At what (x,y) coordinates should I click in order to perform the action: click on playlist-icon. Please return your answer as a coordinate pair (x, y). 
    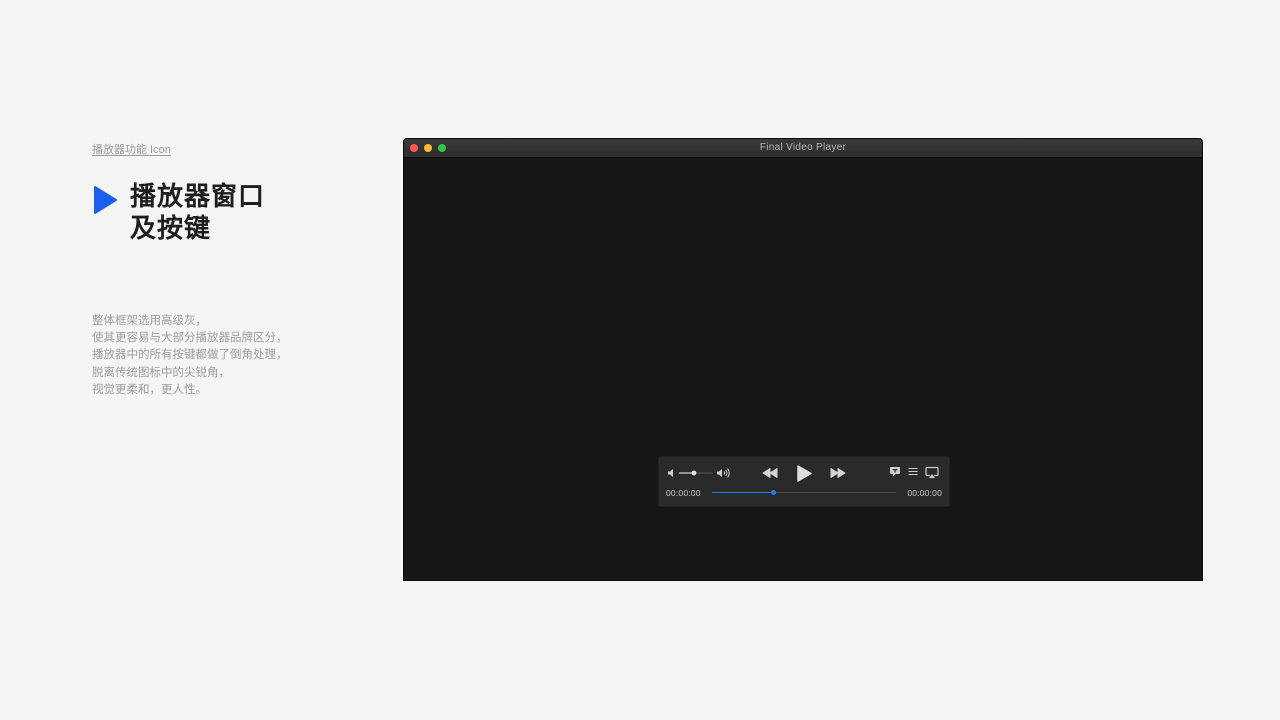
    Looking at the image, I should click on (913, 471).